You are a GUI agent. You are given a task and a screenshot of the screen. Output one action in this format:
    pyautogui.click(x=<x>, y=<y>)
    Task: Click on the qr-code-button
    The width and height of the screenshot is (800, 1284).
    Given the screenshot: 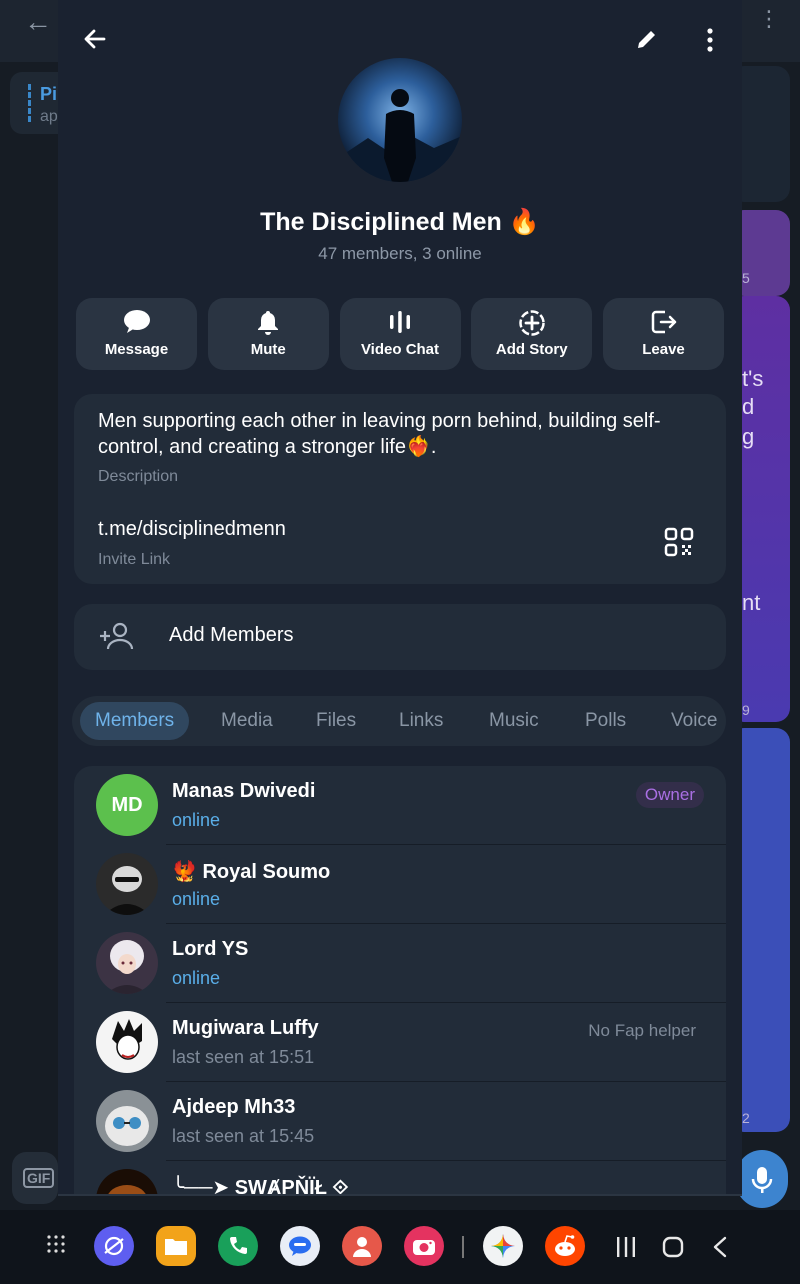 What is the action you would take?
    pyautogui.click(x=679, y=544)
    